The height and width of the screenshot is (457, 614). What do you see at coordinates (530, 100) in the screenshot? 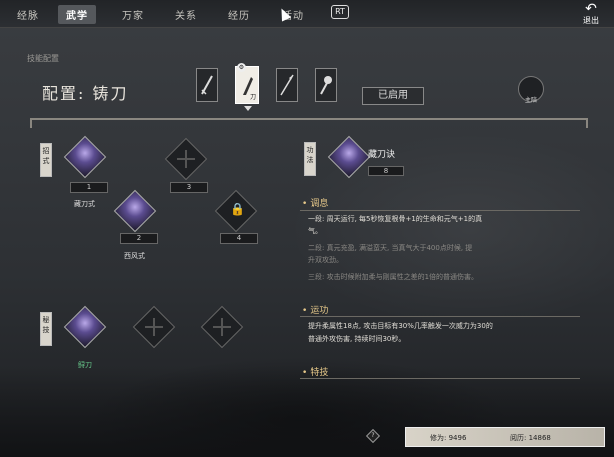
I see `zhuxue-label: 主陪` at bounding box center [530, 100].